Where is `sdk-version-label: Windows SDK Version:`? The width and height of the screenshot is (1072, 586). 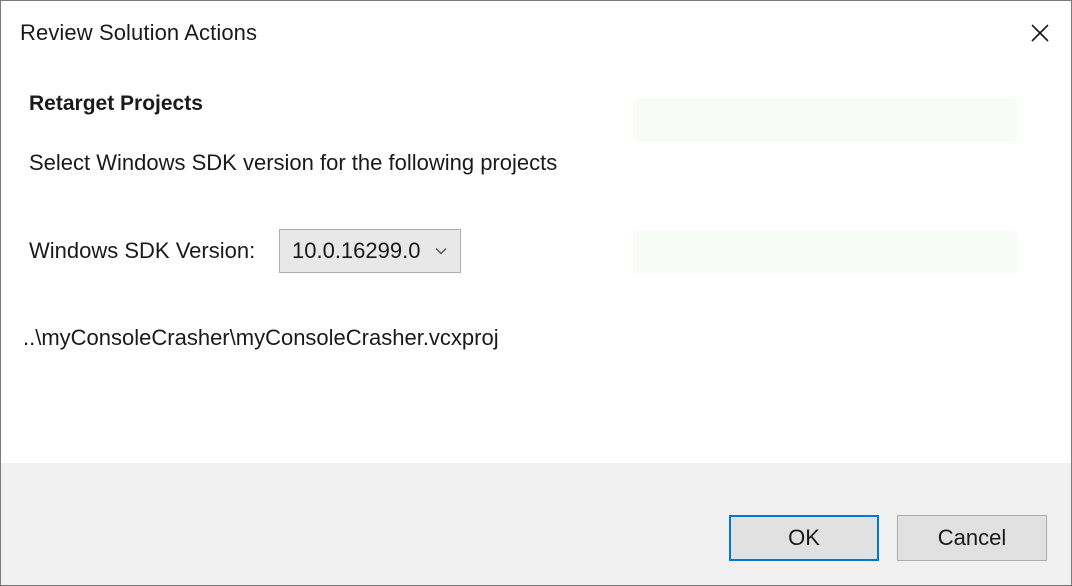
sdk-version-label: Windows SDK Version: is located at coordinates (142, 250).